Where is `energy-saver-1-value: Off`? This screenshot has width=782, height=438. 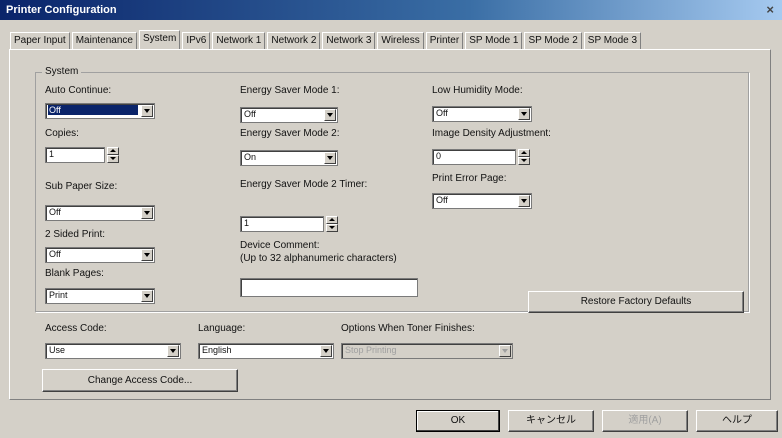 energy-saver-1-value: Off is located at coordinates (250, 114).